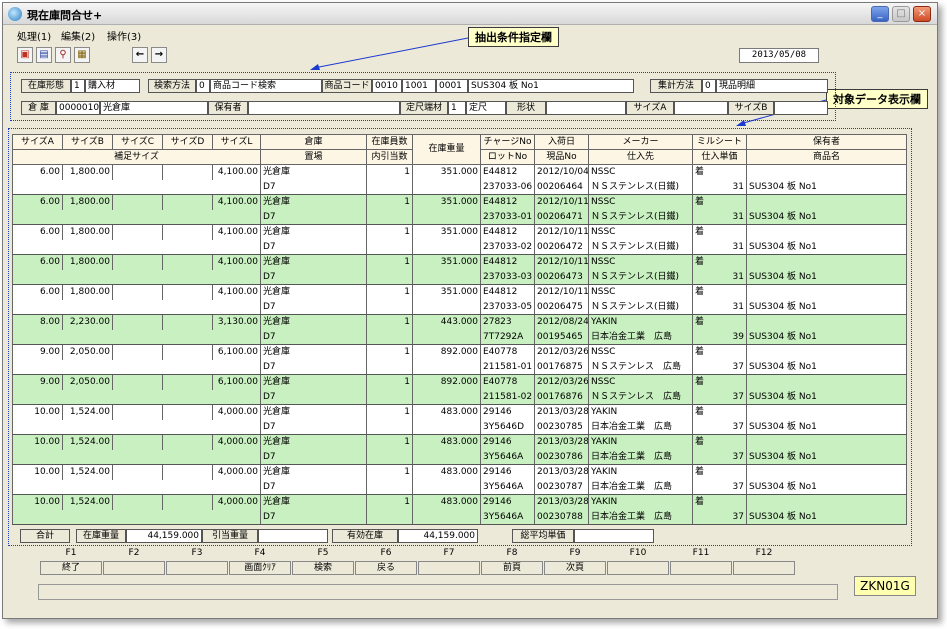 This screenshot has width=947, height=629. What do you see at coordinates (63, 55) in the screenshot?
I see `search-icon: ⚲` at bounding box center [63, 55].